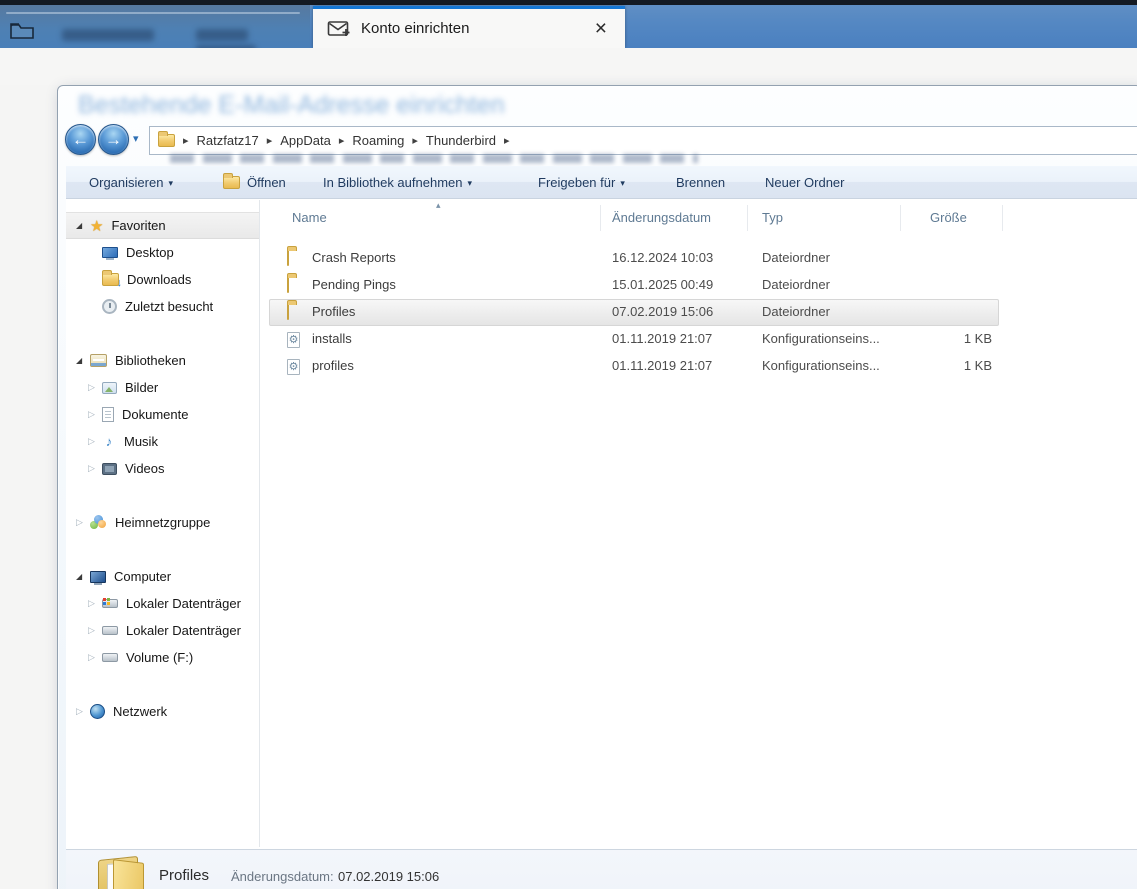 The width and height of the screenshot is (1137, 889). Describe the element at coordinates (98, 360) in the screenshot. I see `libraries-icon` at that location.